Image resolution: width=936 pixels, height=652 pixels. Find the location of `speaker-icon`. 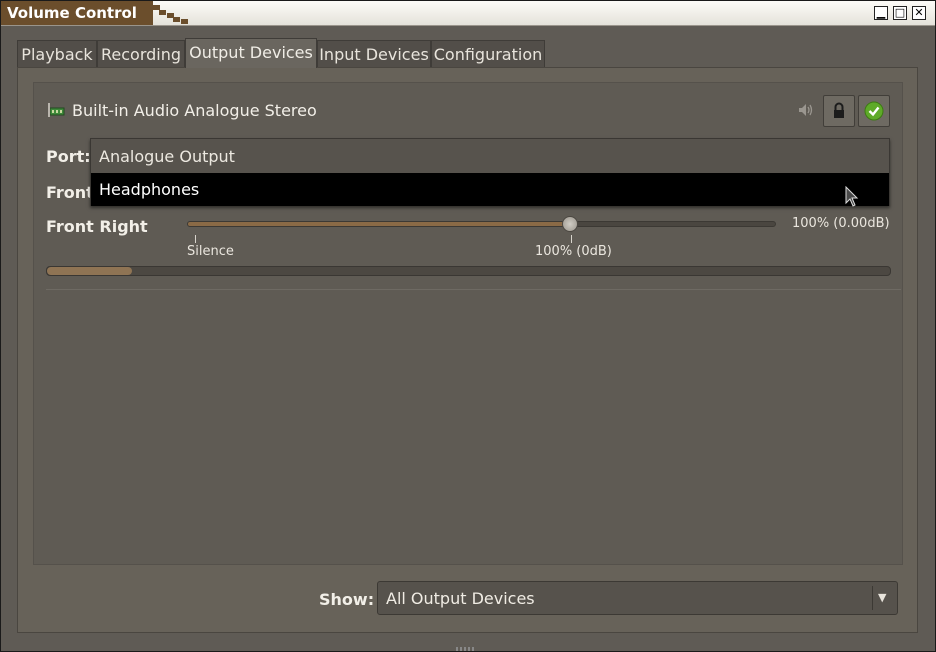

speaker-icon is located at coordinates (806, 110).